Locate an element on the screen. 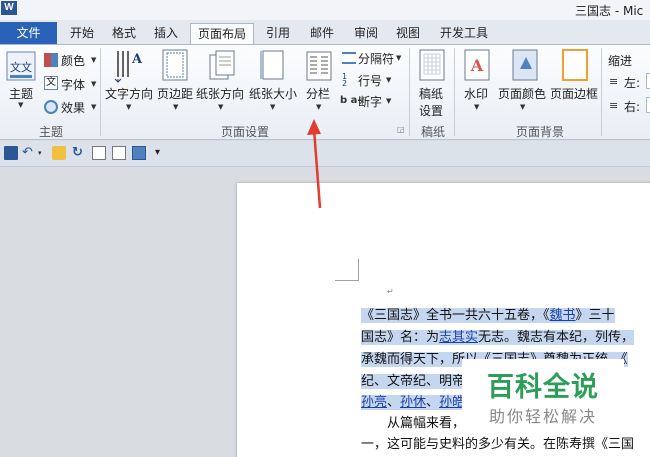 The image size is (650, 457). breaks-icon is located at coordinates (349, 58).